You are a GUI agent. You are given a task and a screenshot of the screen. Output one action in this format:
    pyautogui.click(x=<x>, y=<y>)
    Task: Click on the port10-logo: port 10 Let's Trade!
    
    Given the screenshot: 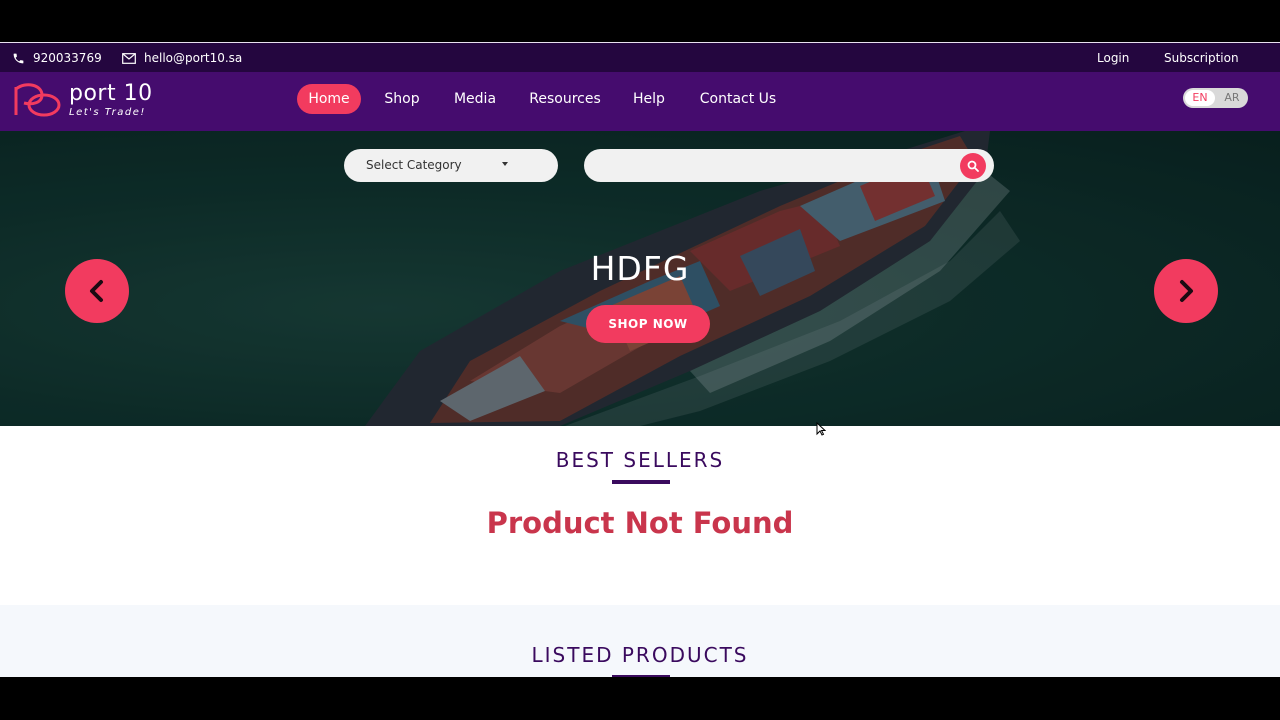 What is the action you would take?
    pyautogui.click(x=92, y=102)
    